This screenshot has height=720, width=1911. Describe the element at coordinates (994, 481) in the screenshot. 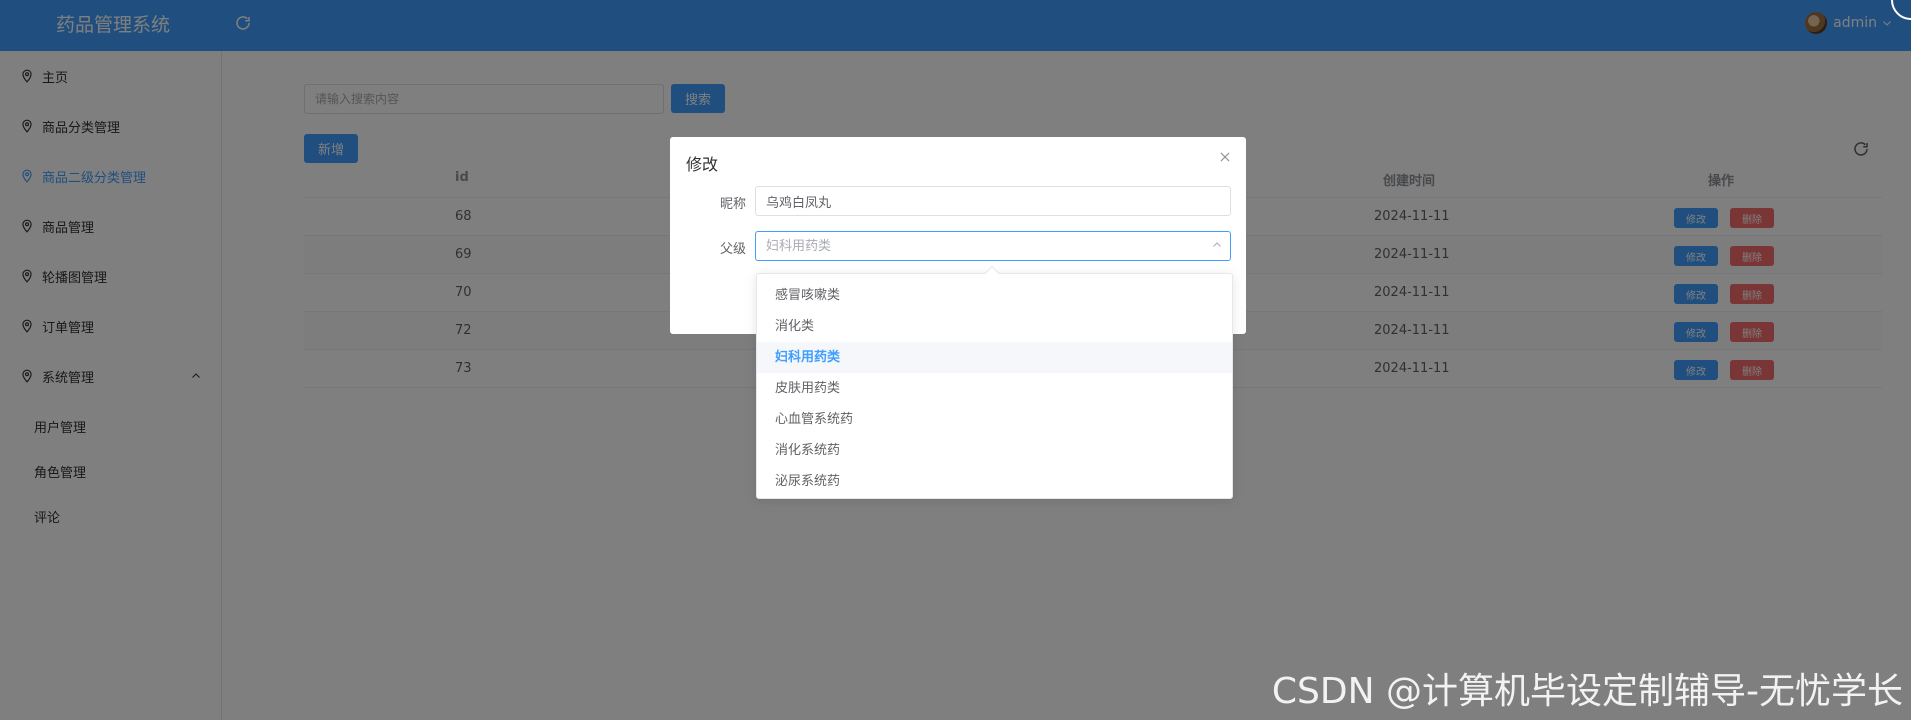

I see `dropdown-option: 泌尿系统药` at that location.